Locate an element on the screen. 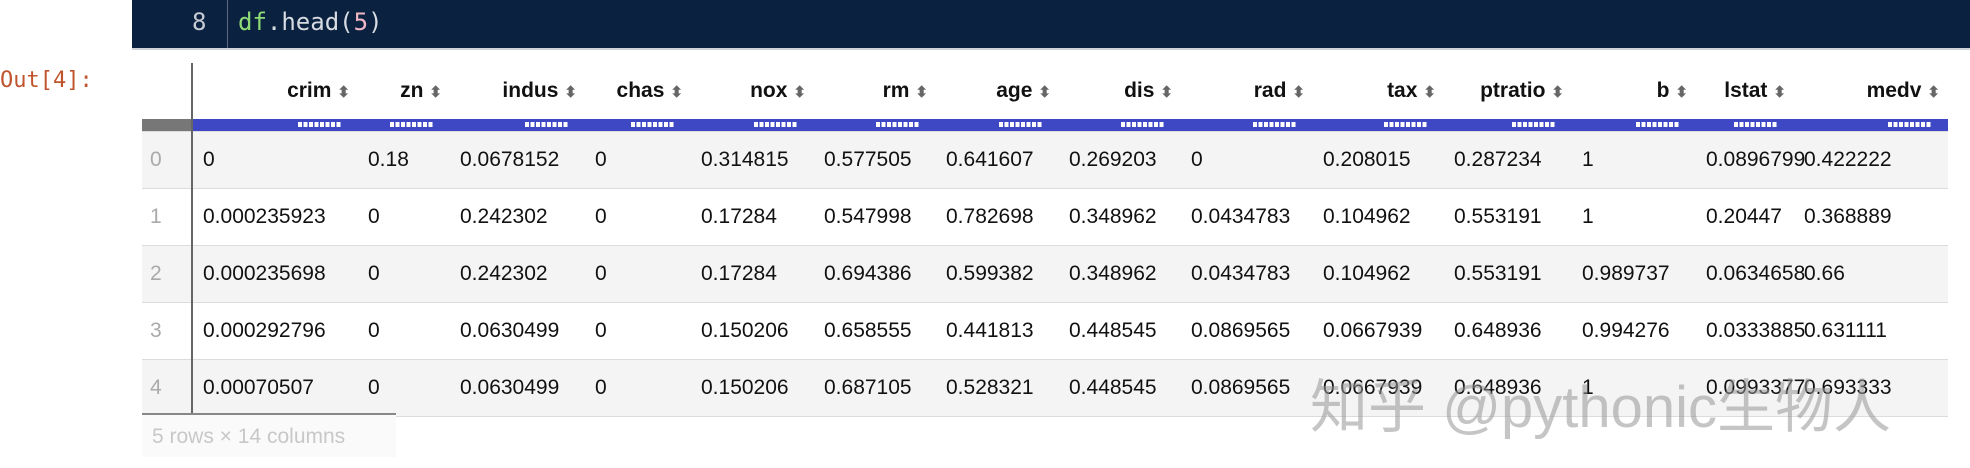 The image size is (1970, 468). cell-b: 1 is located at coordinates (1634, 160).